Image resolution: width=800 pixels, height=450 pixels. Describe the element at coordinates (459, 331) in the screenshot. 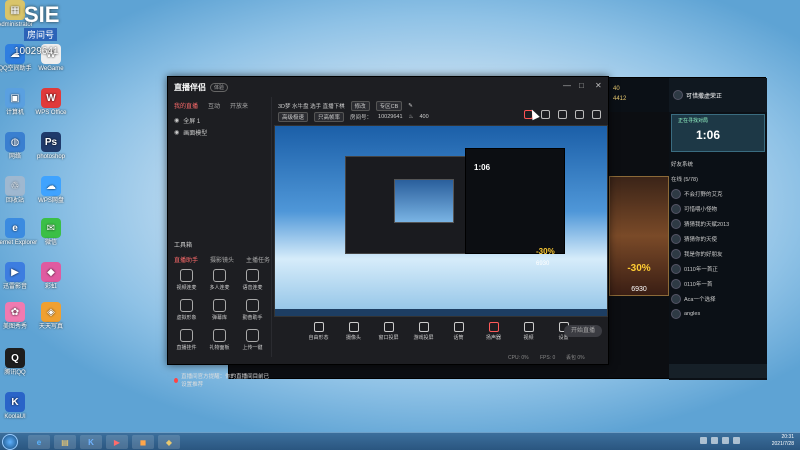

I see `mic-button: 话筒` at that location.